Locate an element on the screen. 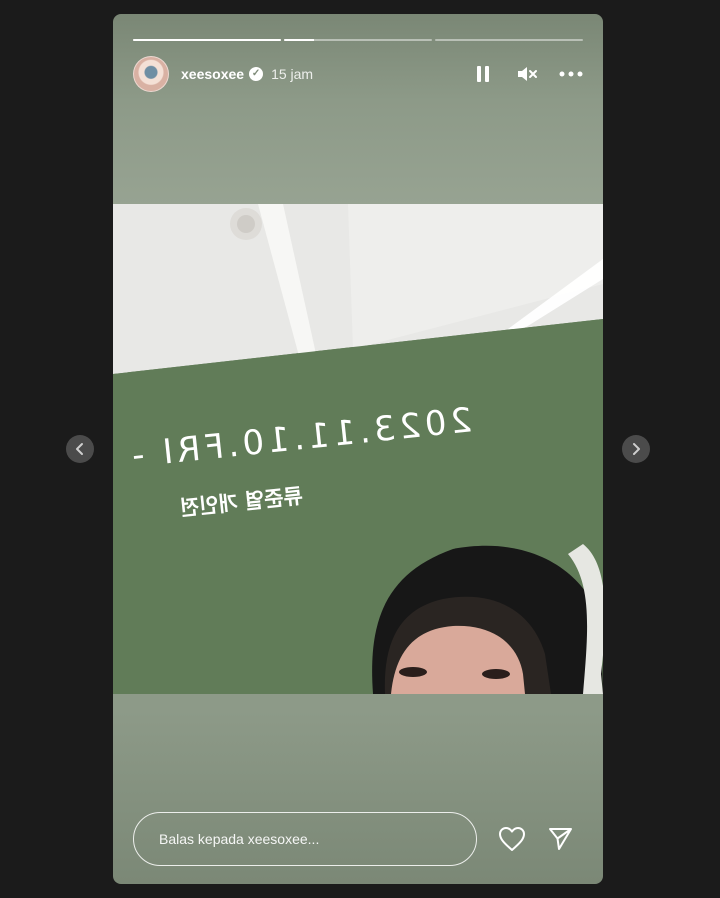 The width and height of the screenshot is (720, 898). share-button is located at coordinates (560, 839).